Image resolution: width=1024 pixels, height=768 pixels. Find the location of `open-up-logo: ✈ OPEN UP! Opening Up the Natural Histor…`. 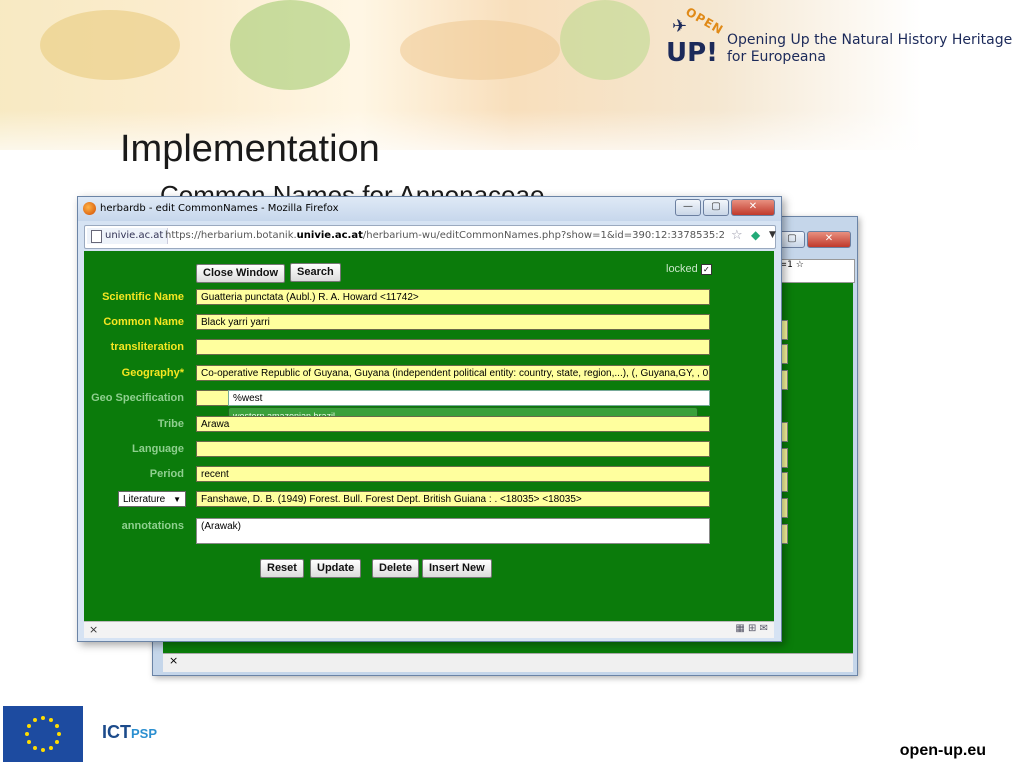

open-up-logo: ✈ OPEN UP! Opening Up the Natural Histor… is located at coordinates (839, 43).